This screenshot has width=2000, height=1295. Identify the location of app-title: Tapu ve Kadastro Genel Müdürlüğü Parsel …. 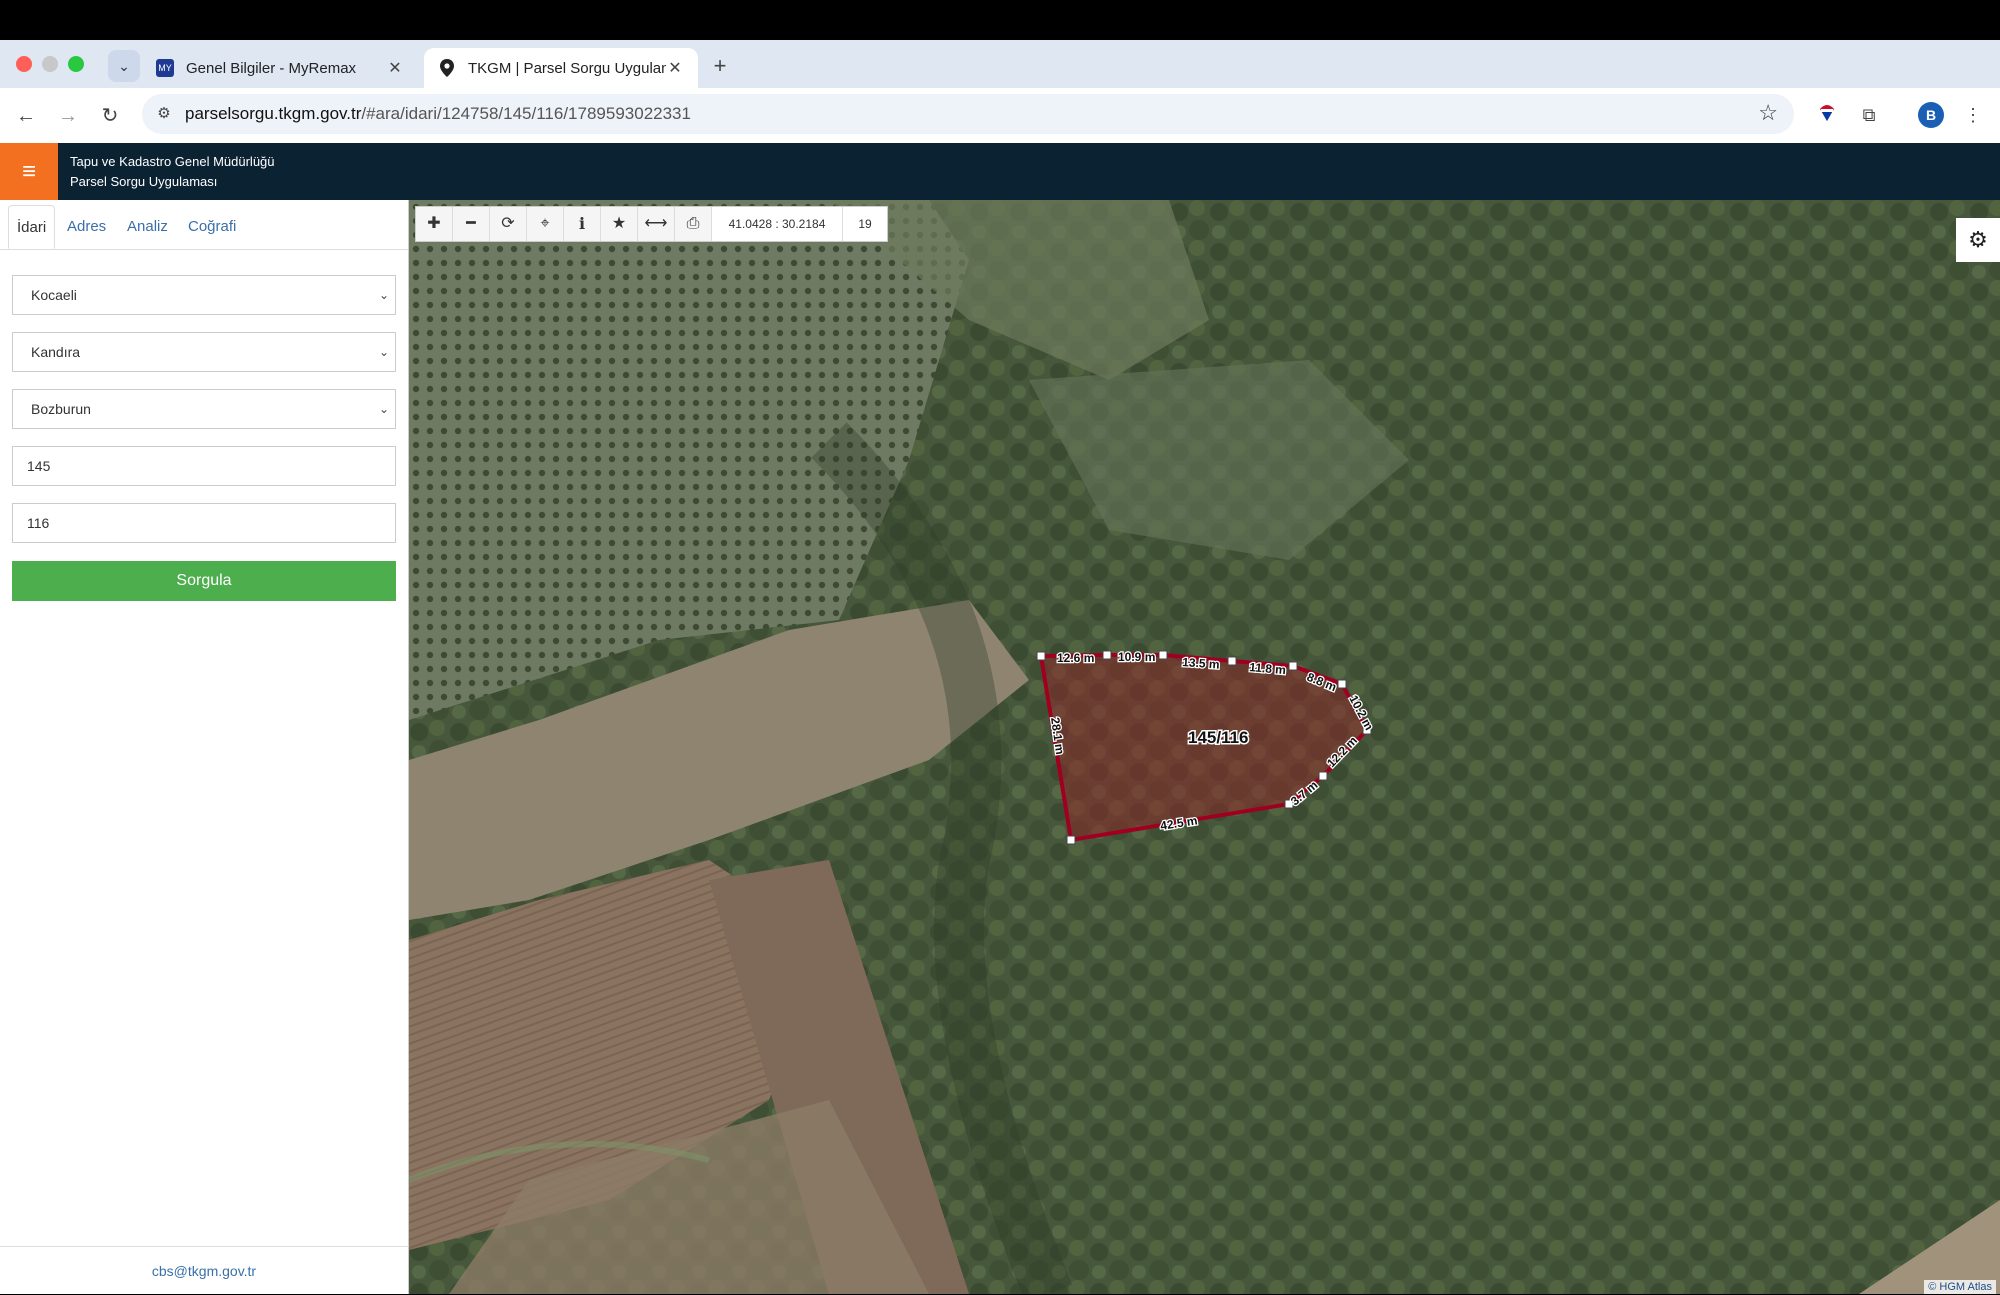
(172, 171).